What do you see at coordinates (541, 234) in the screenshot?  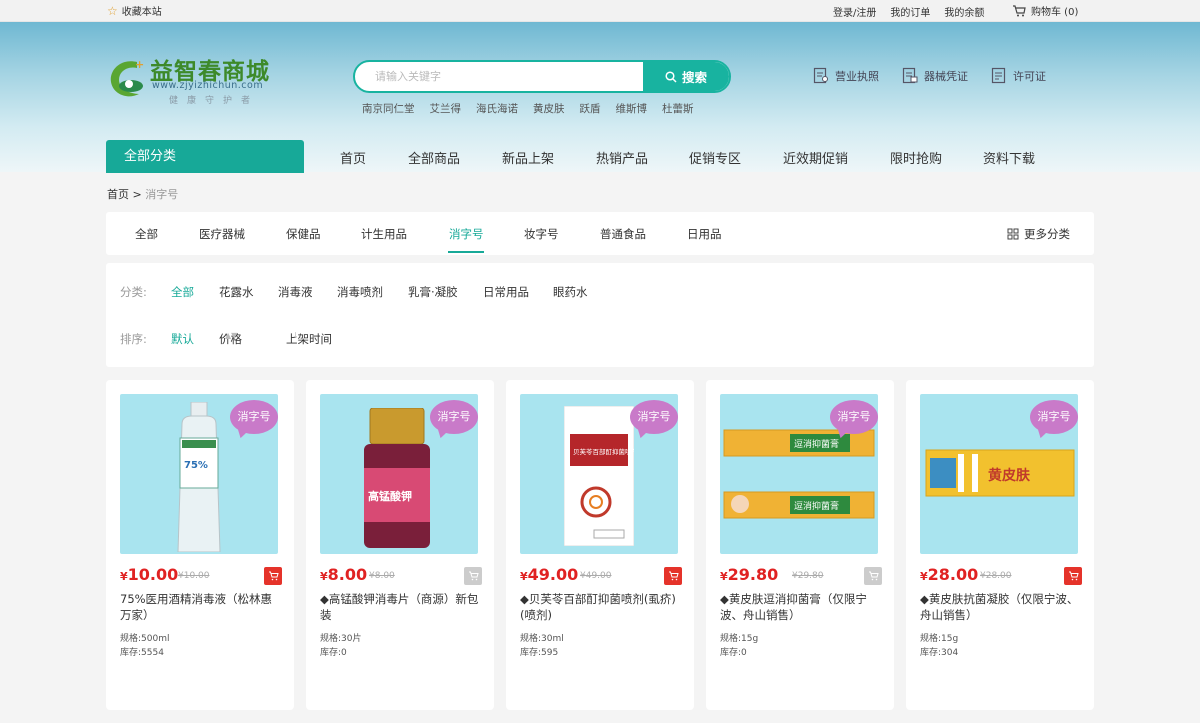 I see `tab-cosmetics: 妆字号` at bounding box center [541, 234].